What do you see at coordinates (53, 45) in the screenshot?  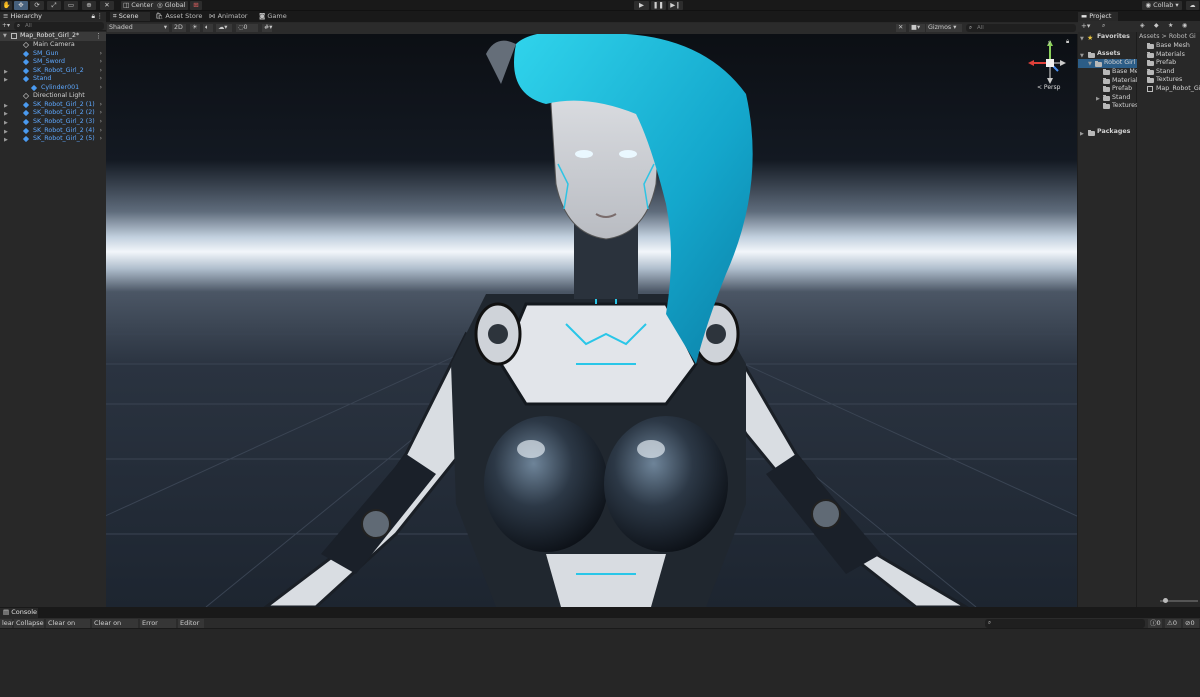 I see `hierarchy-item: Main Camera` at bounding box center [53, 45].